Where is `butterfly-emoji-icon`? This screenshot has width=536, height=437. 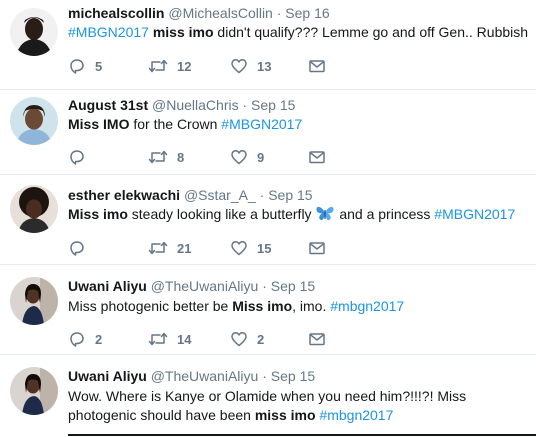
butterfly-emoji-icon is located at coordinates (325, 216).